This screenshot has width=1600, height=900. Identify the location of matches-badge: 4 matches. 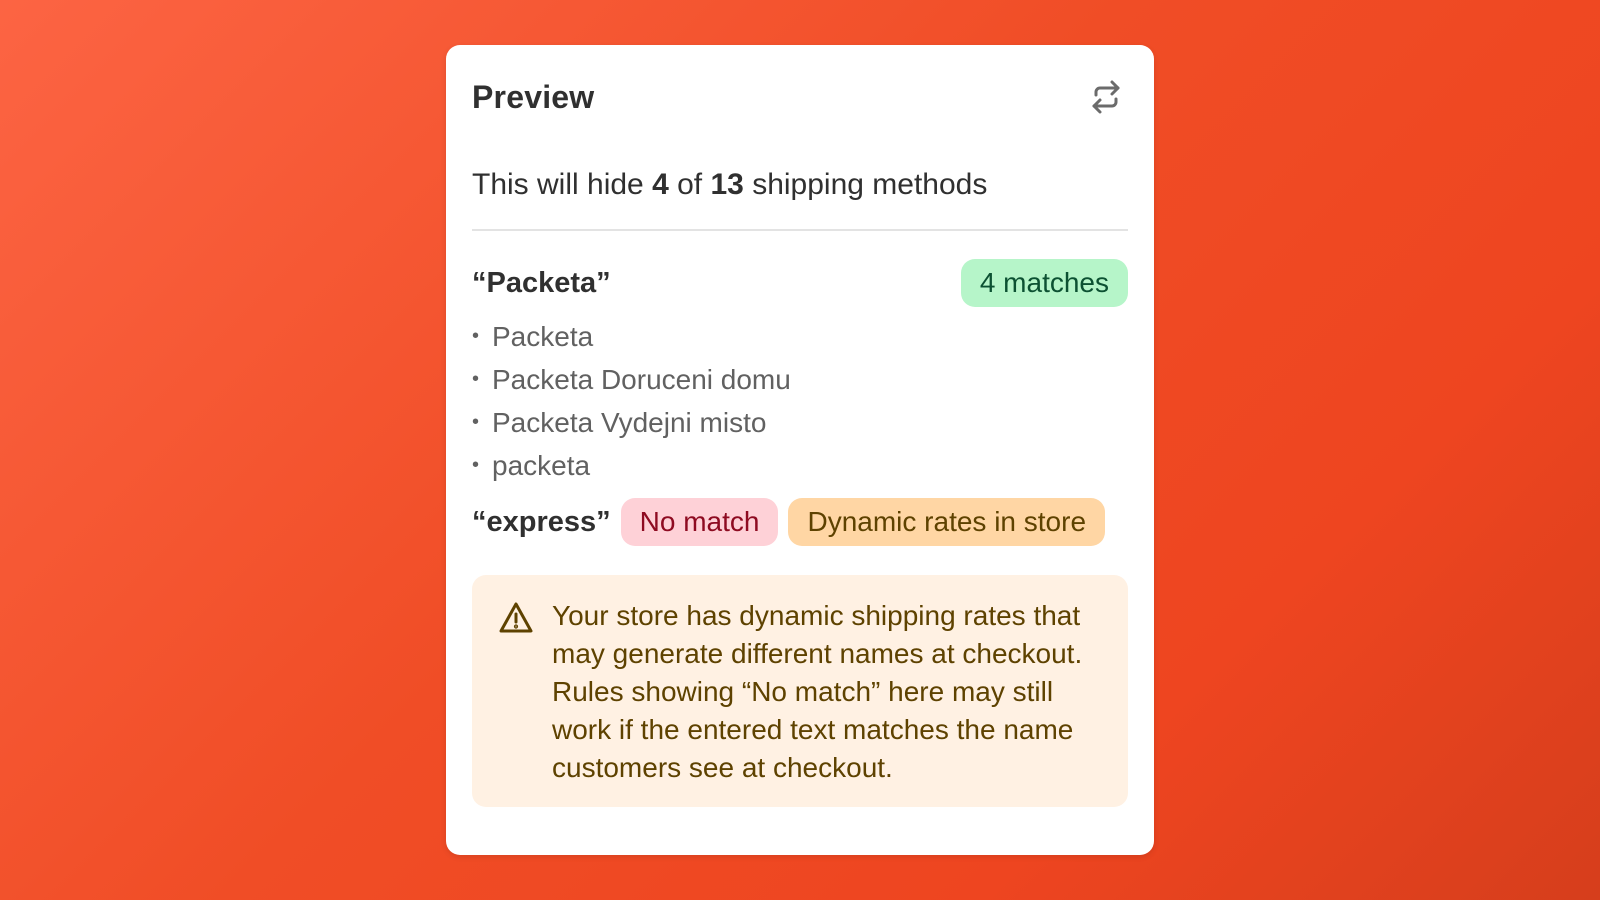
(1044, 283).